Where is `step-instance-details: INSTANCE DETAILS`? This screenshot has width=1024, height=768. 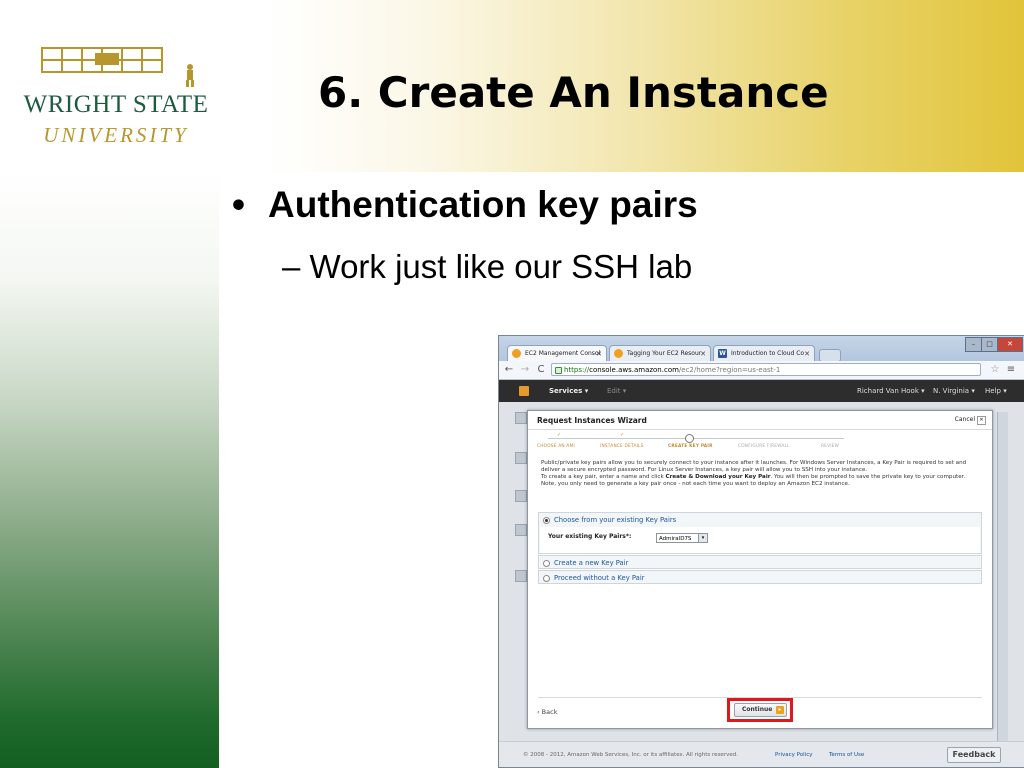 step-instance-details: INSTANCE DETAILS is located at coordinates (622, 446).